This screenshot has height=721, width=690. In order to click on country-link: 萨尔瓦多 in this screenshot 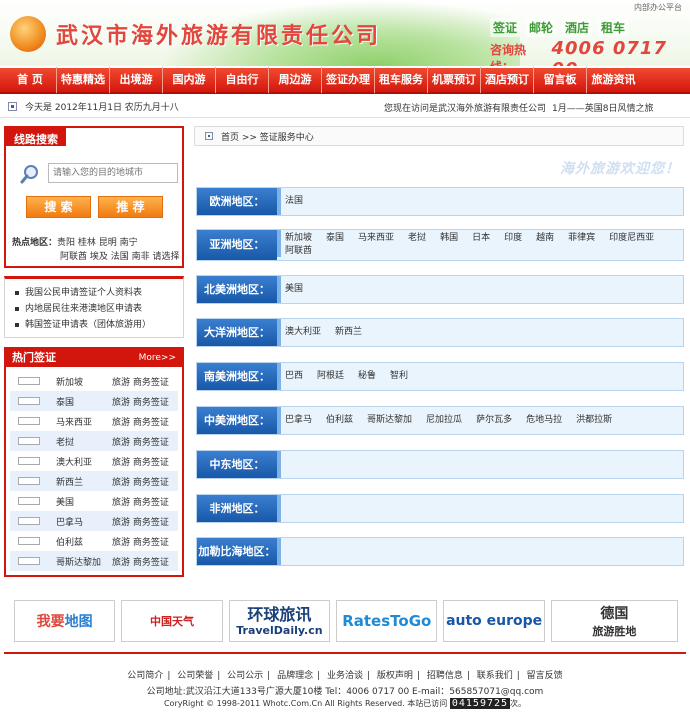, I will do `click(494, 420)`.